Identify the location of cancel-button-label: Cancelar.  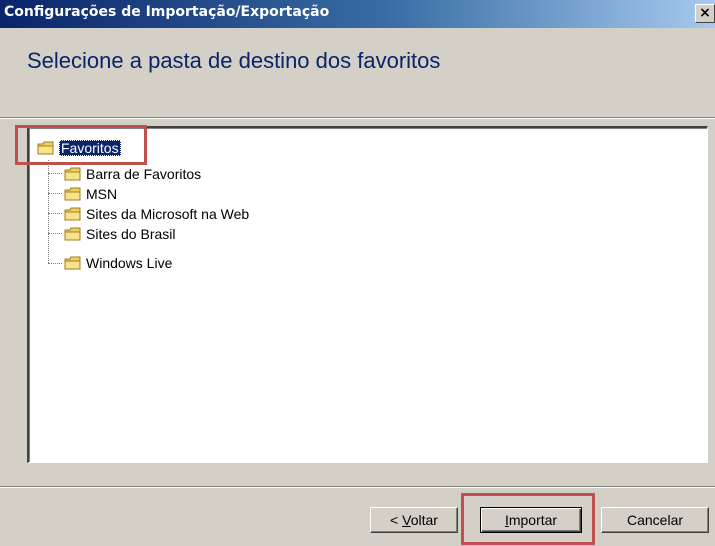
(655, 520).